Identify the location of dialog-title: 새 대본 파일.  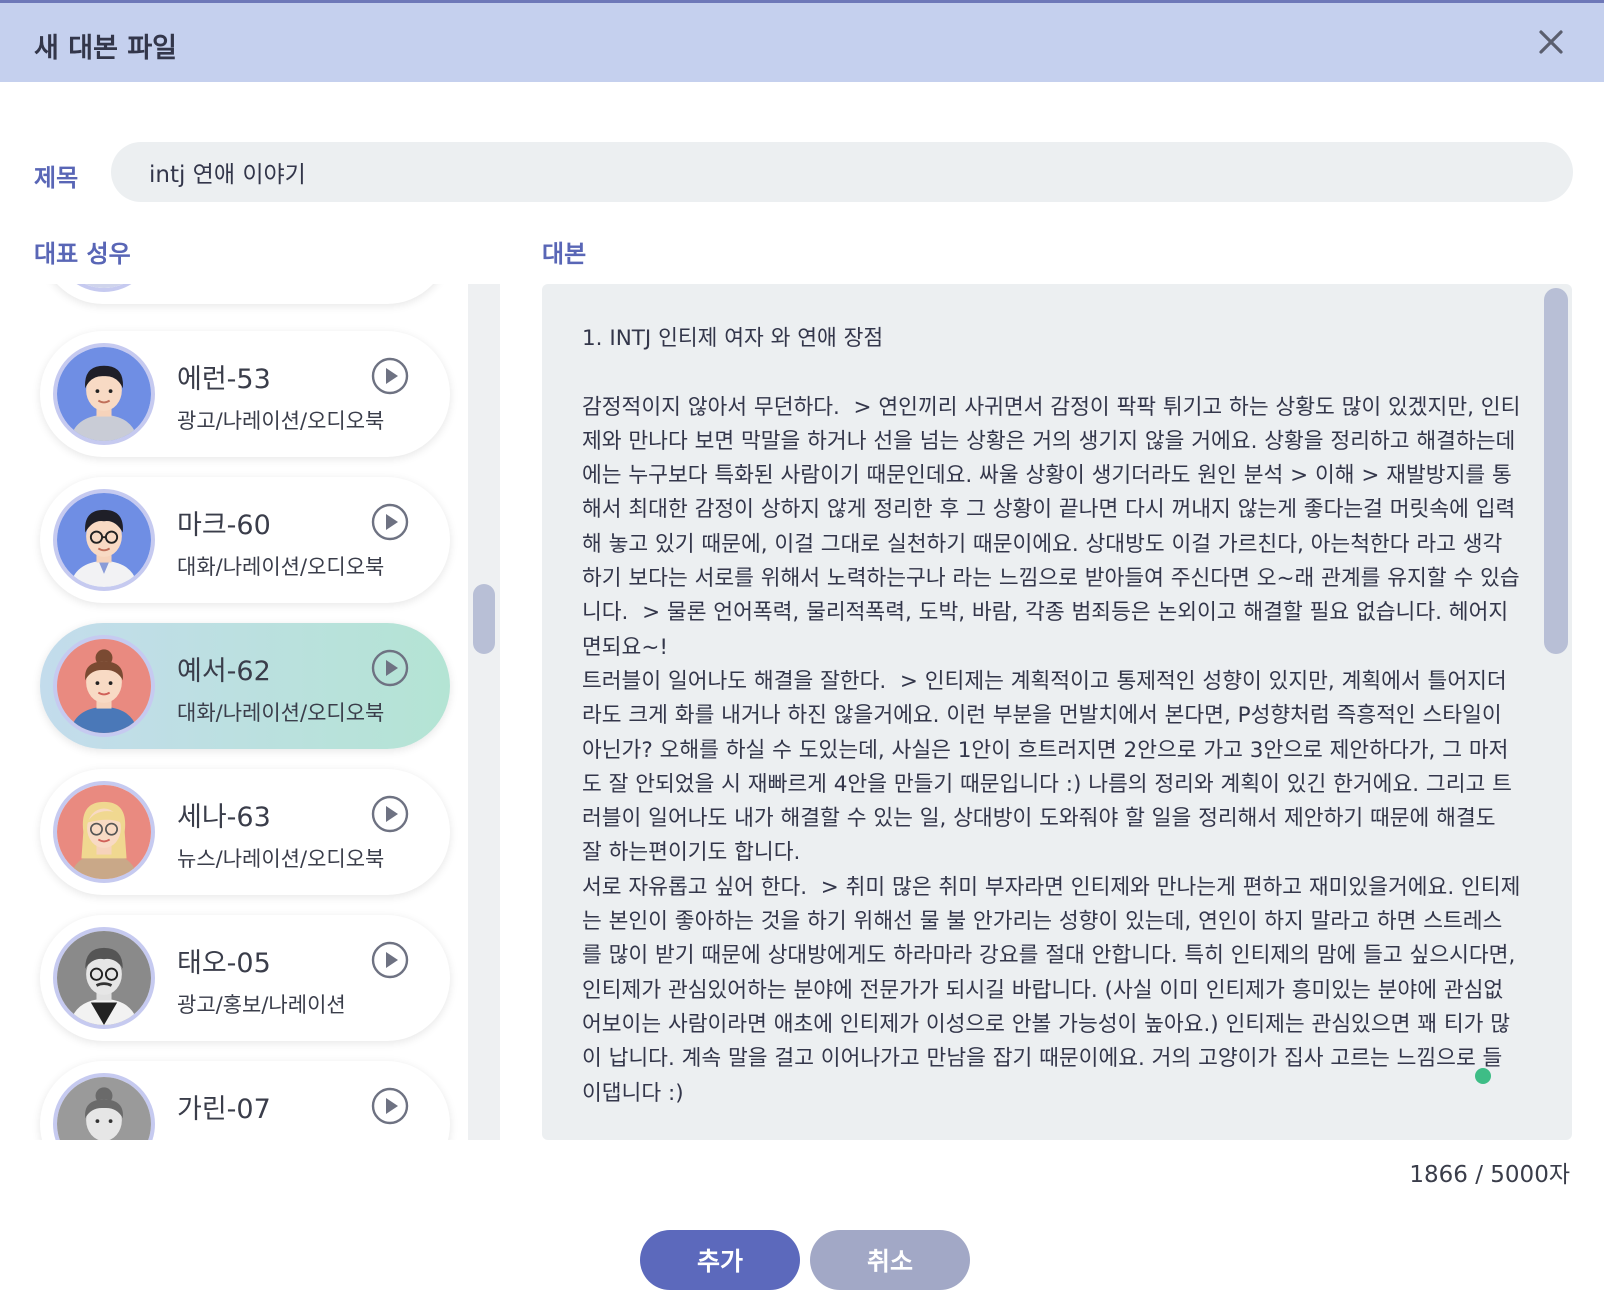
(105, 48).